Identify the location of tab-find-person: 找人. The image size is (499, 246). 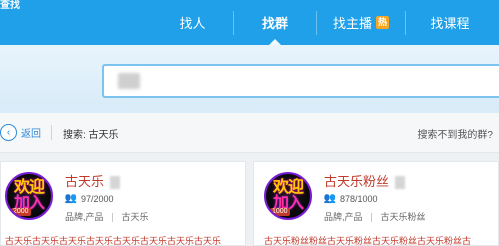
(192, 22).